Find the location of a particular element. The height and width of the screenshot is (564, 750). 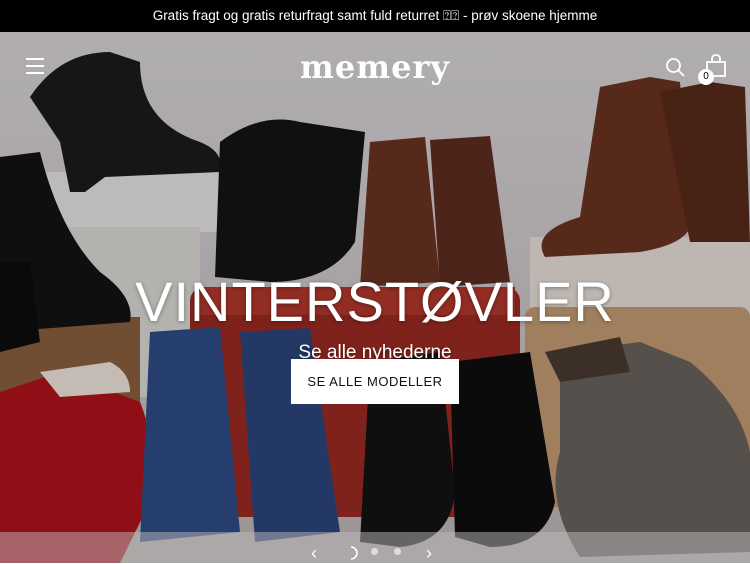

logo: memery is located at coordinates (375, 67).